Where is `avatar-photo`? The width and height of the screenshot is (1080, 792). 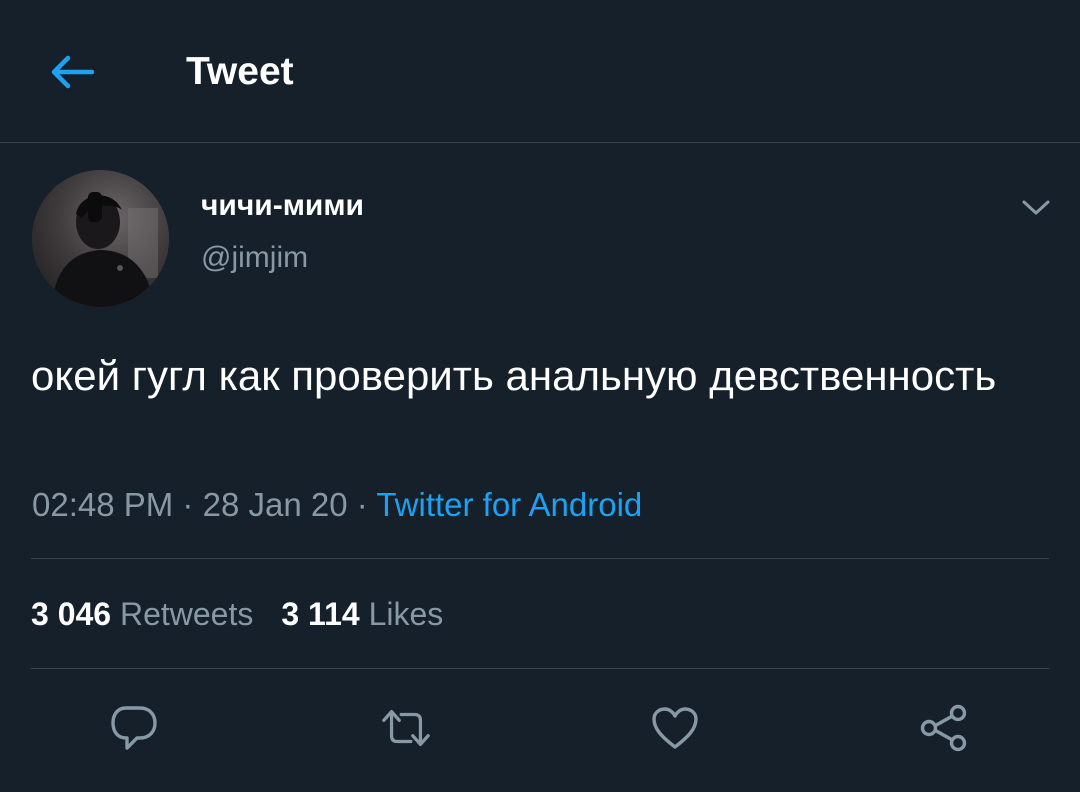 avatar-photo is located at coordinates (100, 238).